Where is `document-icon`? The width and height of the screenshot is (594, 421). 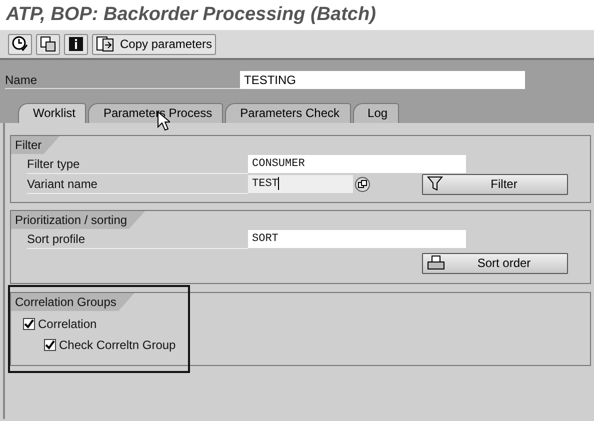
document-icon is located at coordinates (105, 44).